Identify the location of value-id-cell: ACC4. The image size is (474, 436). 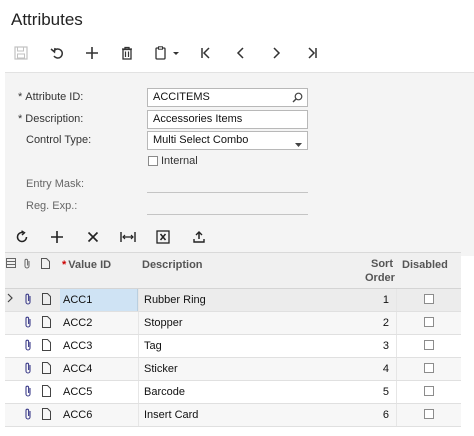
(77, 369).